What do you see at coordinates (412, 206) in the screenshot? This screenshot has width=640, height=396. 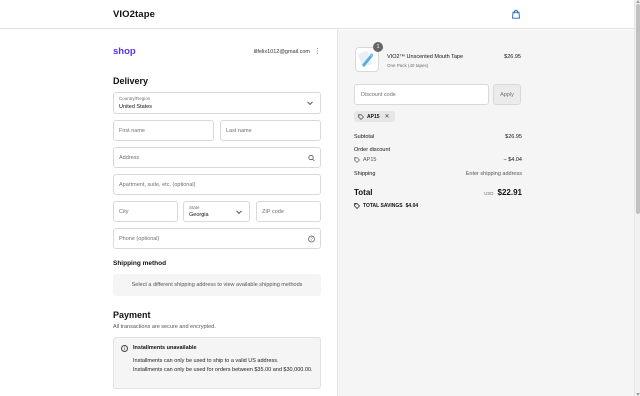 I see `savings-value: $4.04` at bounding box center [412, 206].